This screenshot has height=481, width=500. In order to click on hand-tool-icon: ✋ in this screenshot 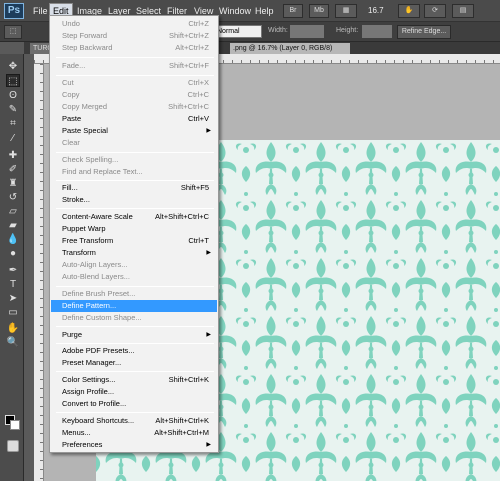, I will do `click(13, 328)`.